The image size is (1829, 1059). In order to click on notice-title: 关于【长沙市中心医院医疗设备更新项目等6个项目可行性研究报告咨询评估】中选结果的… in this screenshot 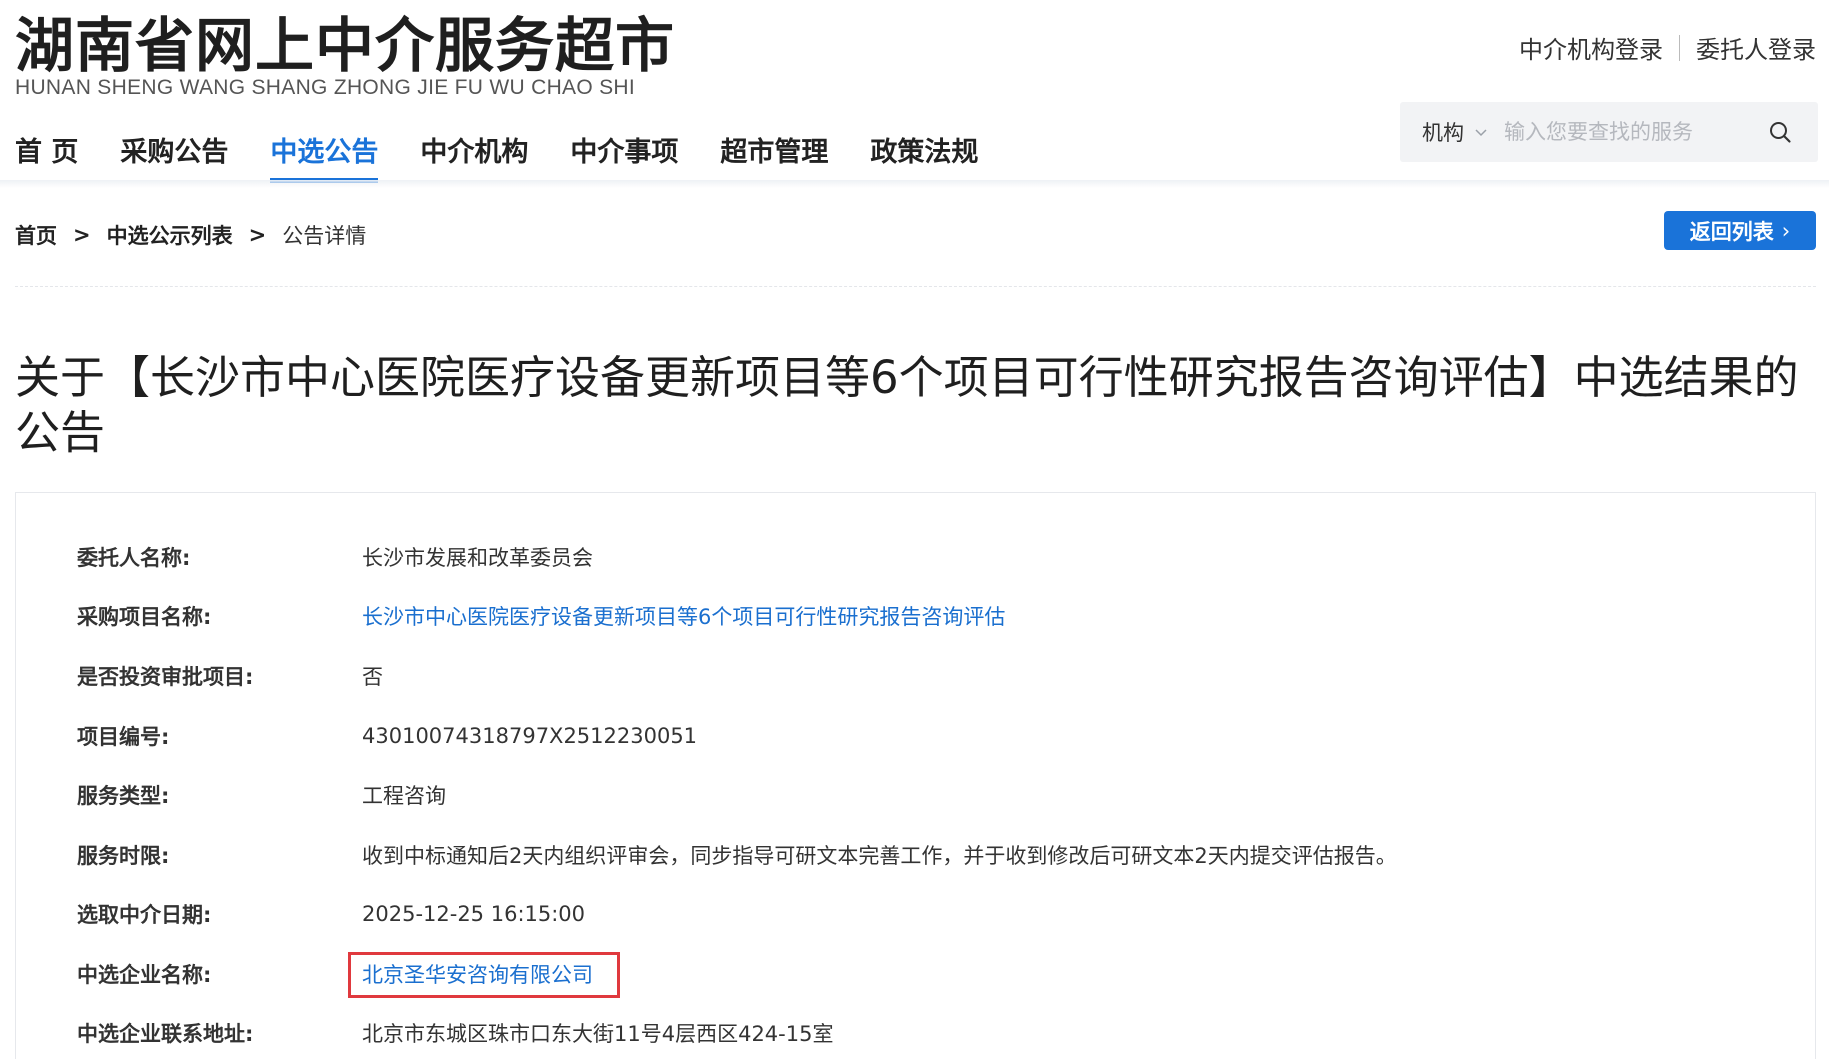, I will do `click(907, 405)`.